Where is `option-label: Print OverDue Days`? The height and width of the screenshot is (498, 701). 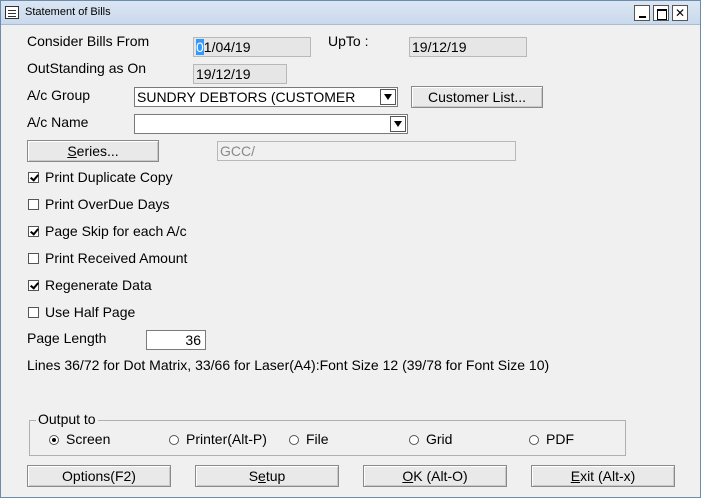 option-label: Print OverDue Days is located at coordinates (107, 204).